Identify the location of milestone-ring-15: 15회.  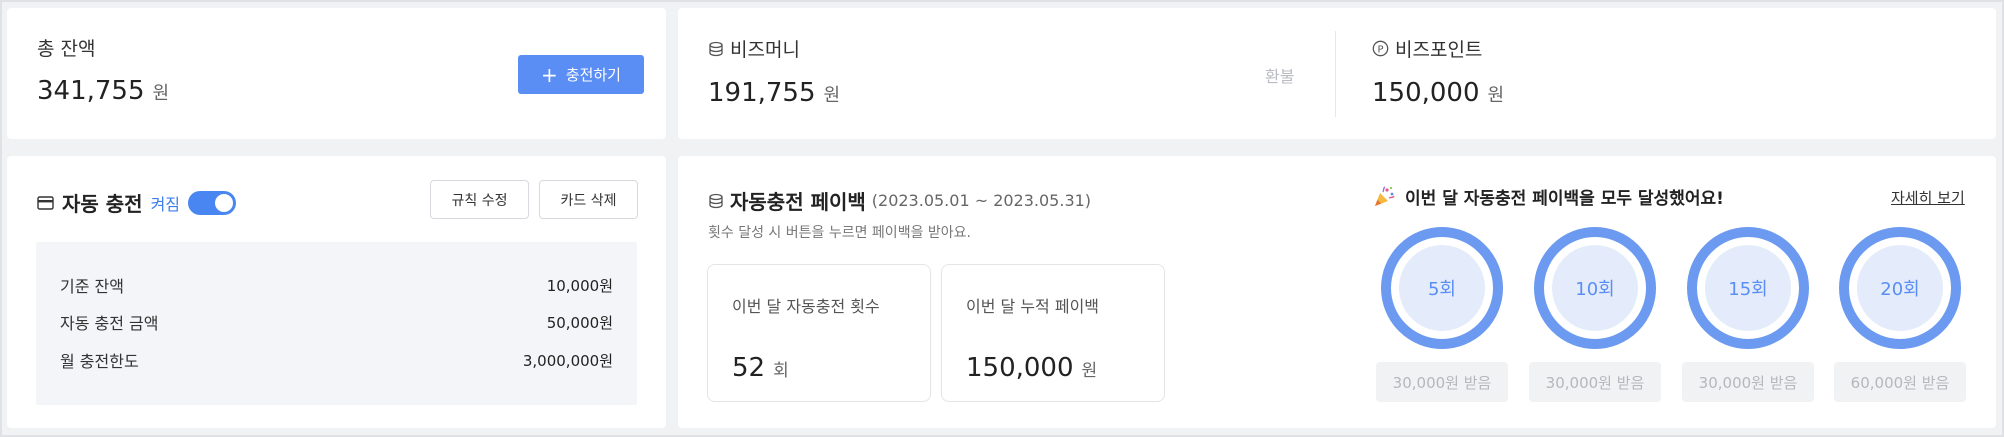
(1748, 288).